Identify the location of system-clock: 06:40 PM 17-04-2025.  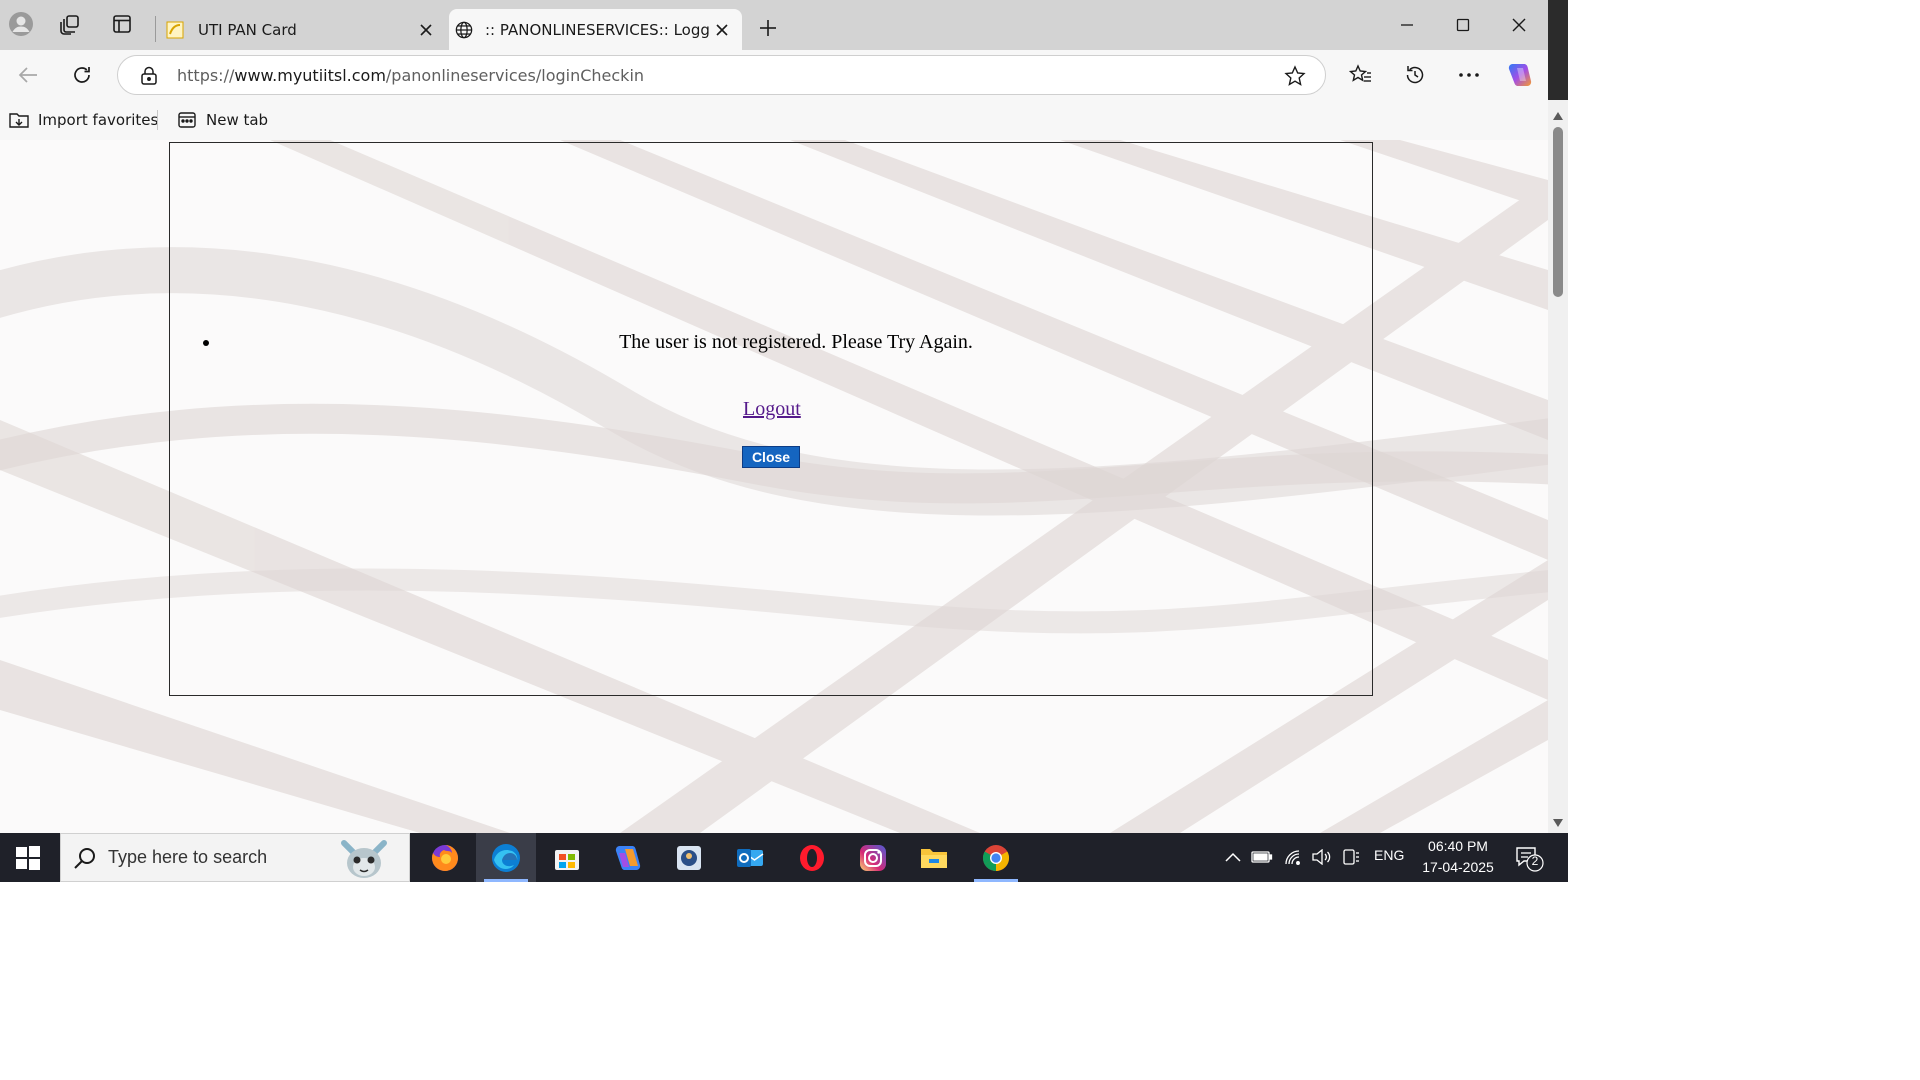
(1458, 857).